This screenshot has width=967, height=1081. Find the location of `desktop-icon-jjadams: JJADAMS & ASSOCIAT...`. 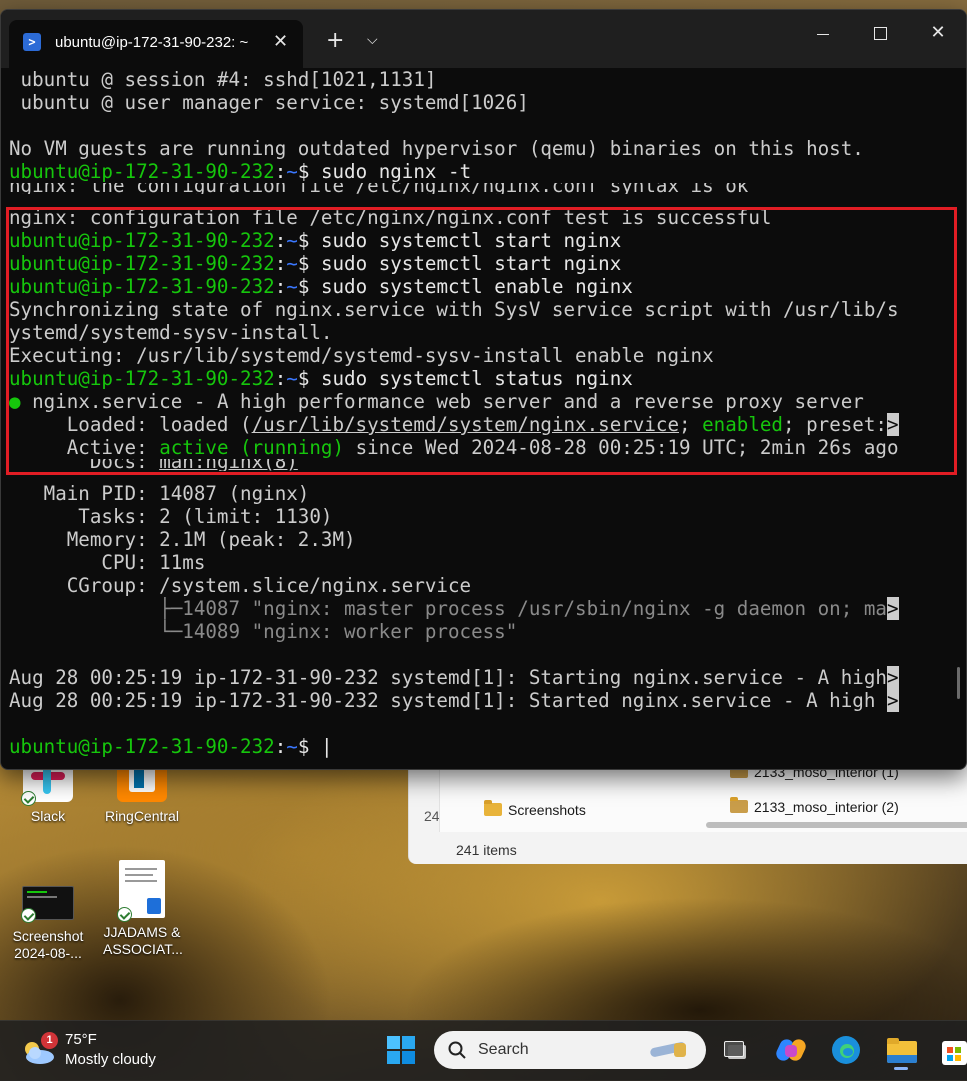

desktop-icon-jjadams: JJADAMS & ASSOCIAT... is located at coordinates (143, 909).